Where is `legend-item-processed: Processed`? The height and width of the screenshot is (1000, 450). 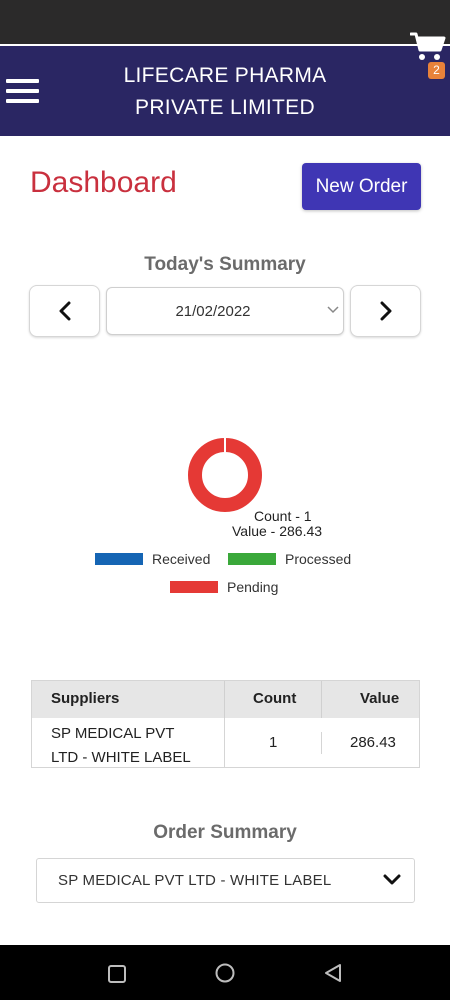 legend-item-processed: Processed is located at coordinates (289, 559).